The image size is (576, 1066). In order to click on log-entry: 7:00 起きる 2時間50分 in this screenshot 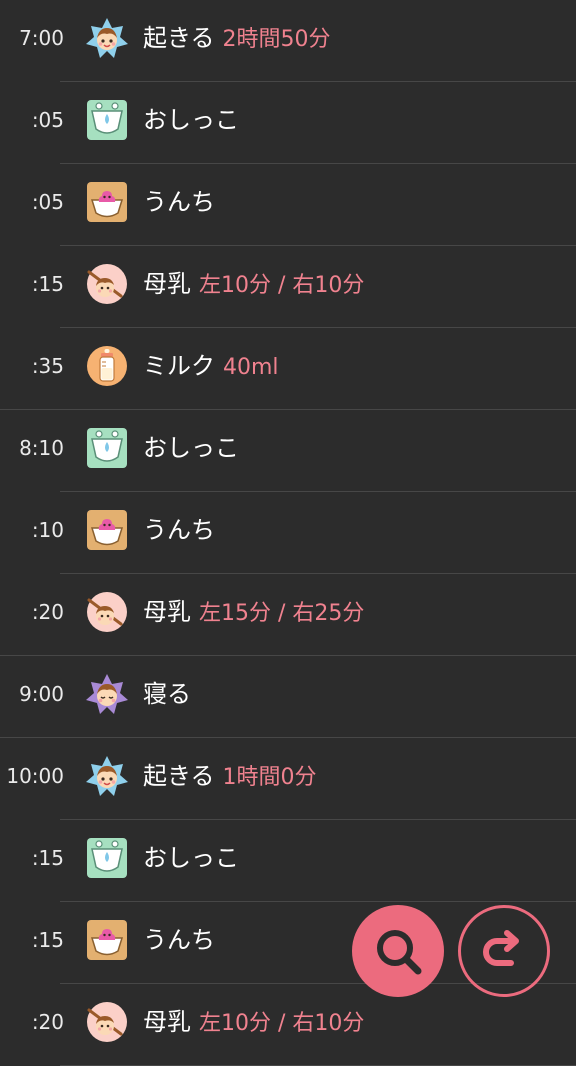, I will do `click(288, 41)`.